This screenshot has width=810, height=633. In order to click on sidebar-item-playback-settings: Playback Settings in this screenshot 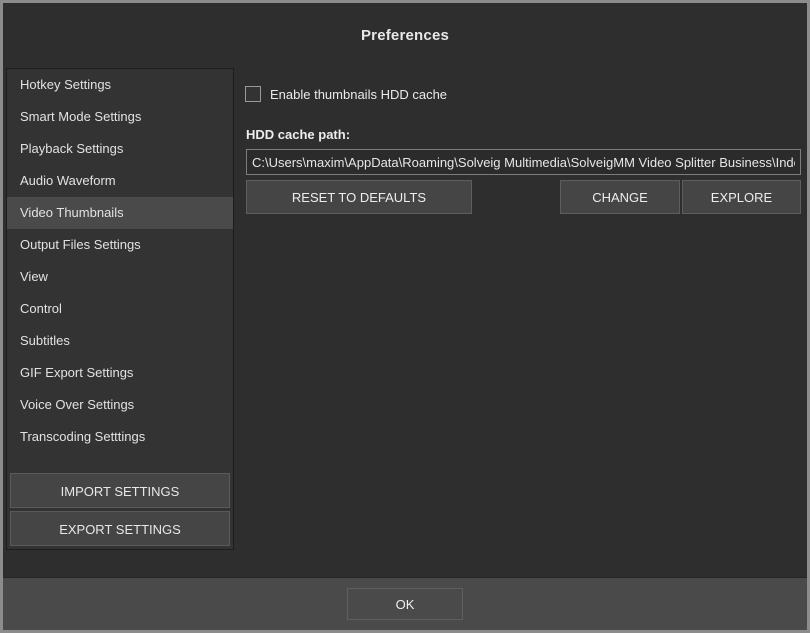, I will do `click(120, 149)`.